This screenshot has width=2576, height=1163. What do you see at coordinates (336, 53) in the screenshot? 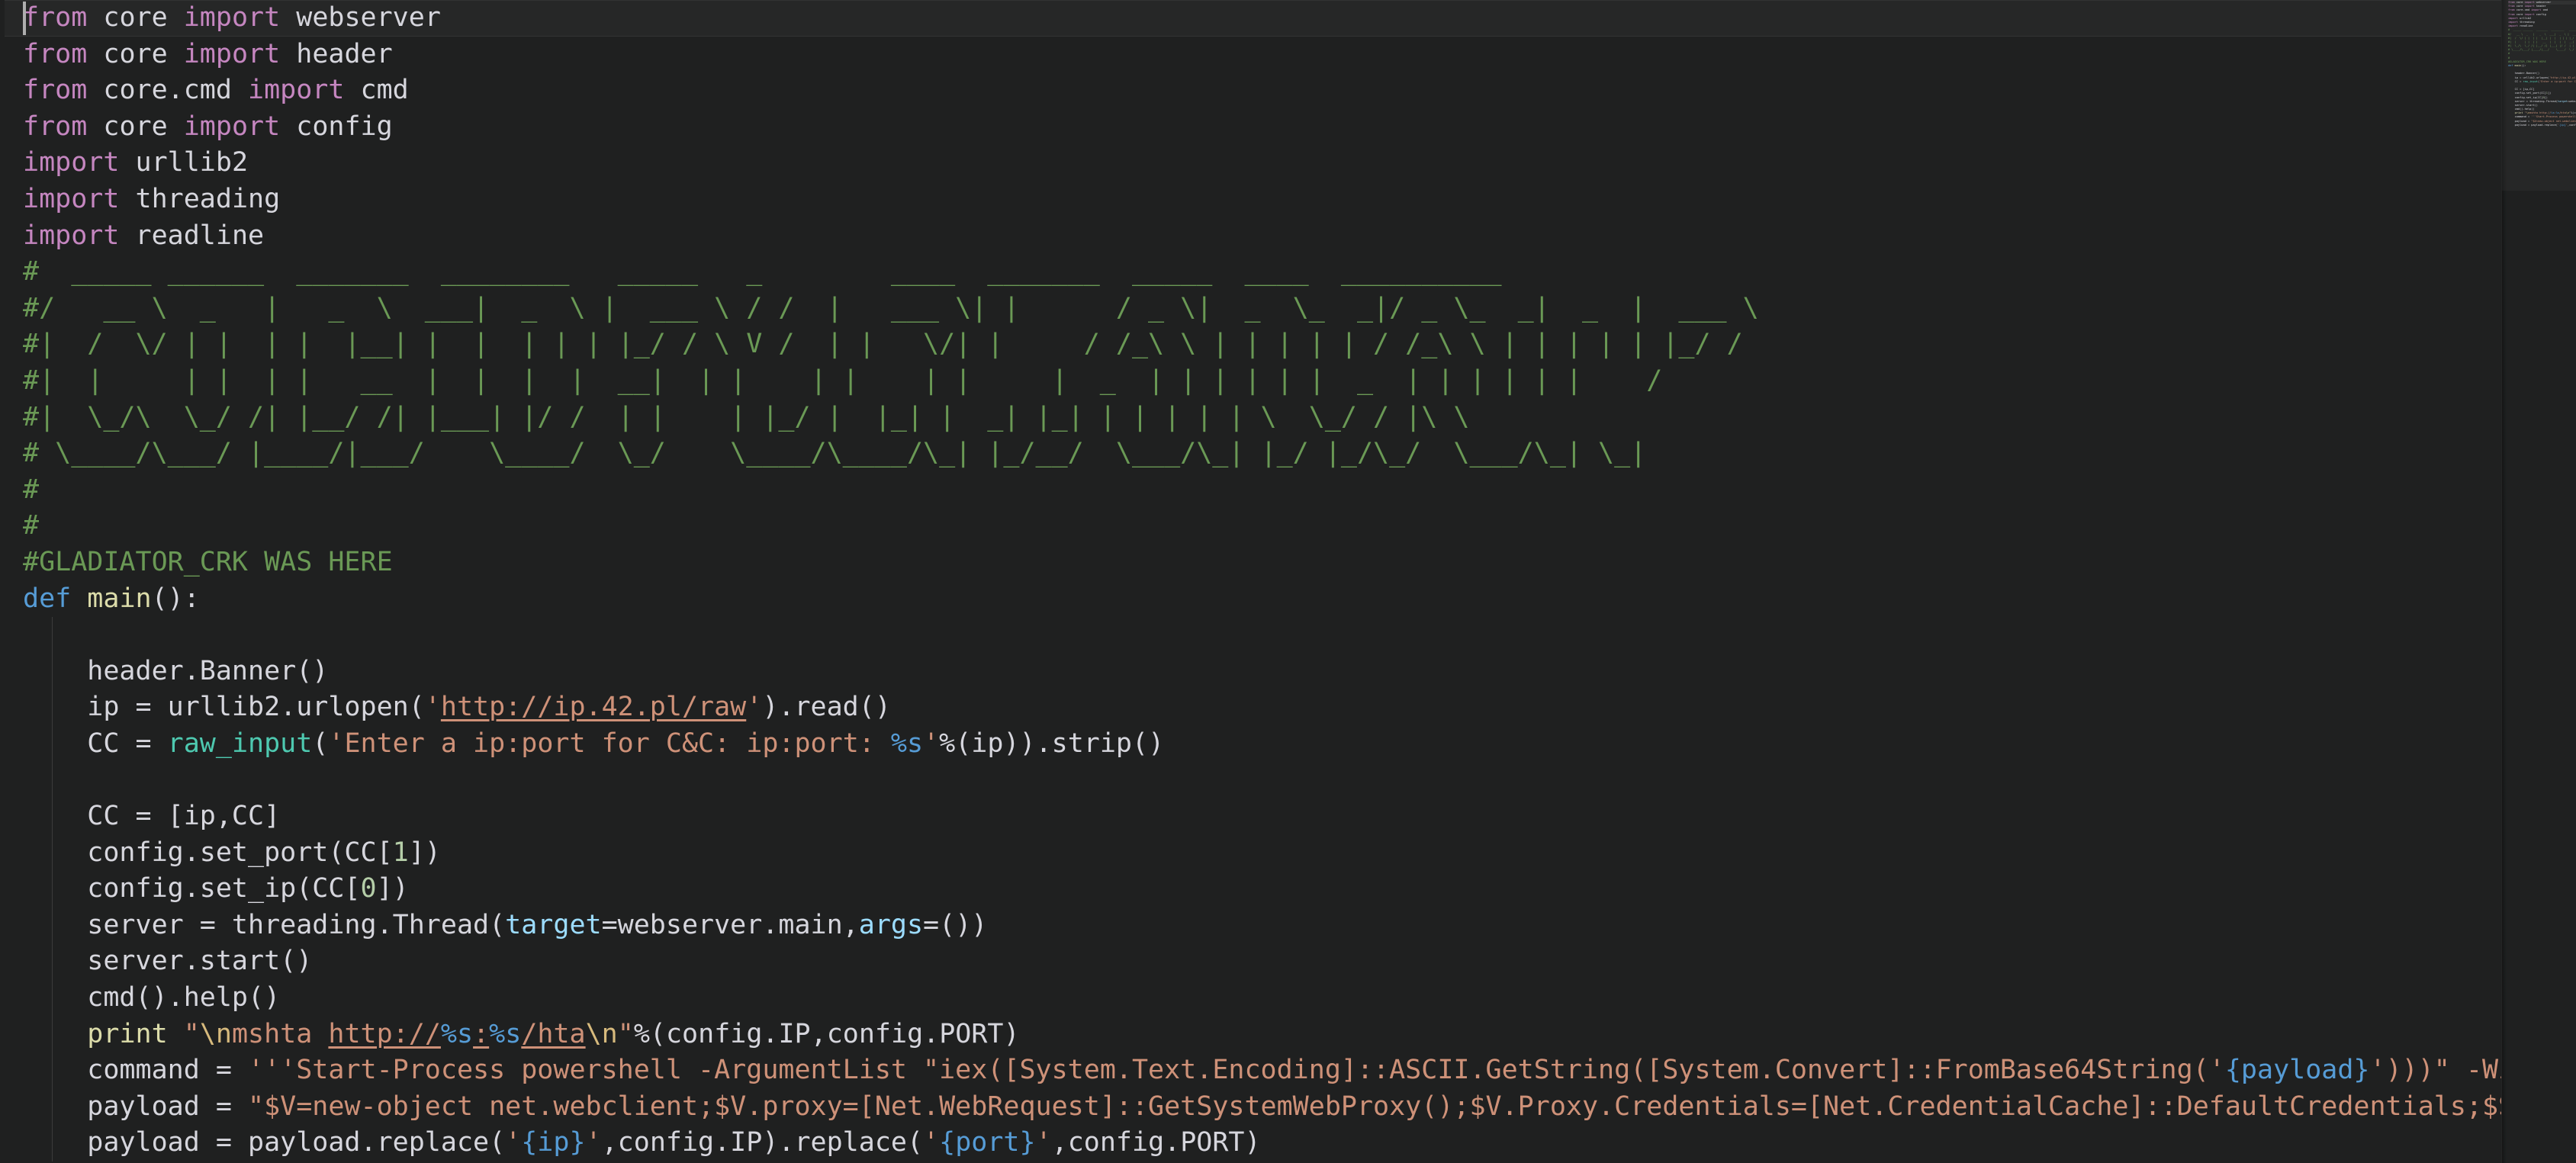
I see `code-token-id: header` at bounding box center [336, 53].